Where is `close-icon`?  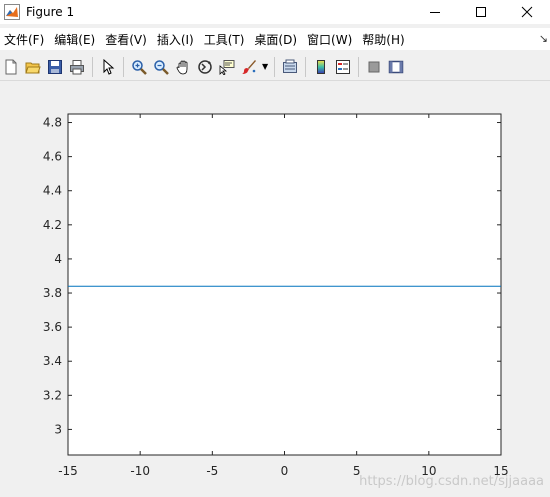 close-icon is located at coordinates (527, 12).